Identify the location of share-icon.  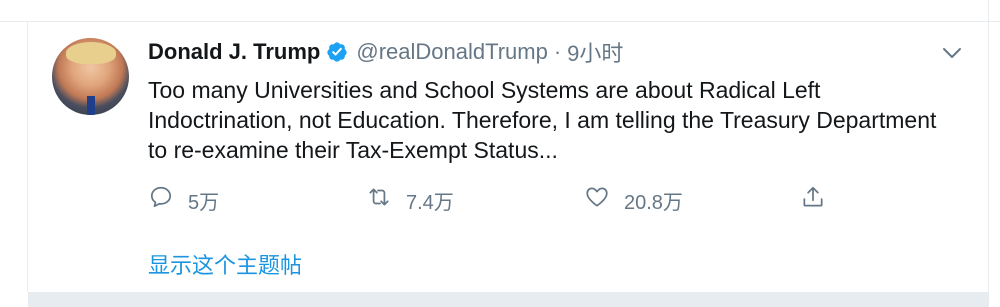
(813, 200).